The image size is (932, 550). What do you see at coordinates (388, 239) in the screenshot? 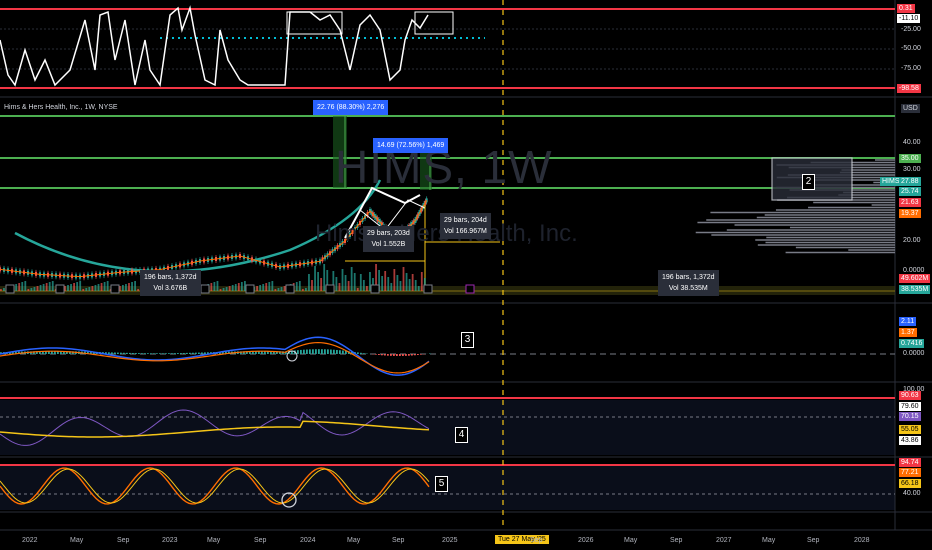
I see `range-callout-1: 29 bars, 203d Vol 1.552B` at bounding box center [388, 239].